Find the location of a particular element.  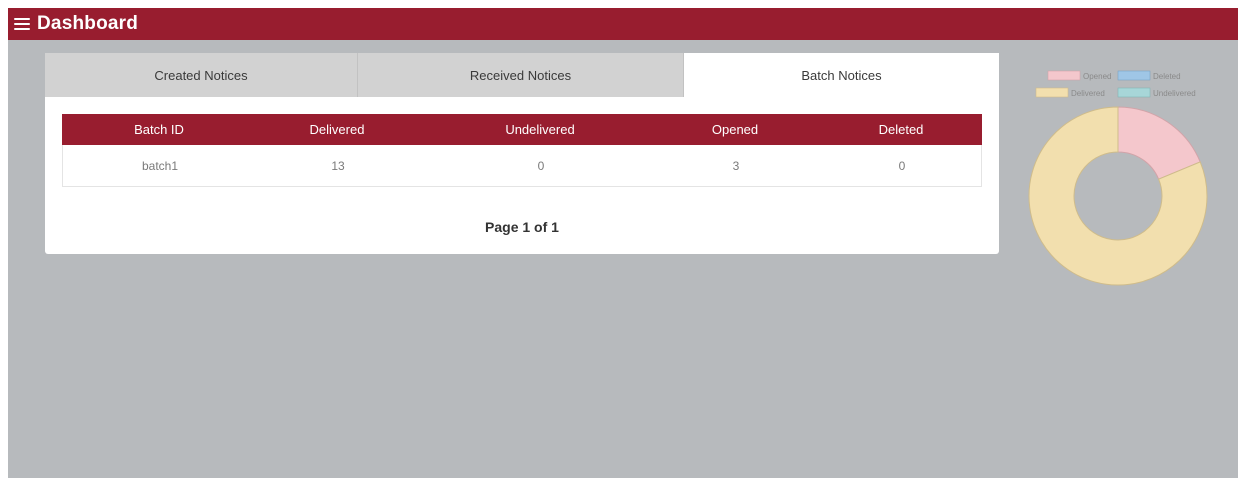

column-header-undelivered: Undelivered is located at coordinates (539, 129).